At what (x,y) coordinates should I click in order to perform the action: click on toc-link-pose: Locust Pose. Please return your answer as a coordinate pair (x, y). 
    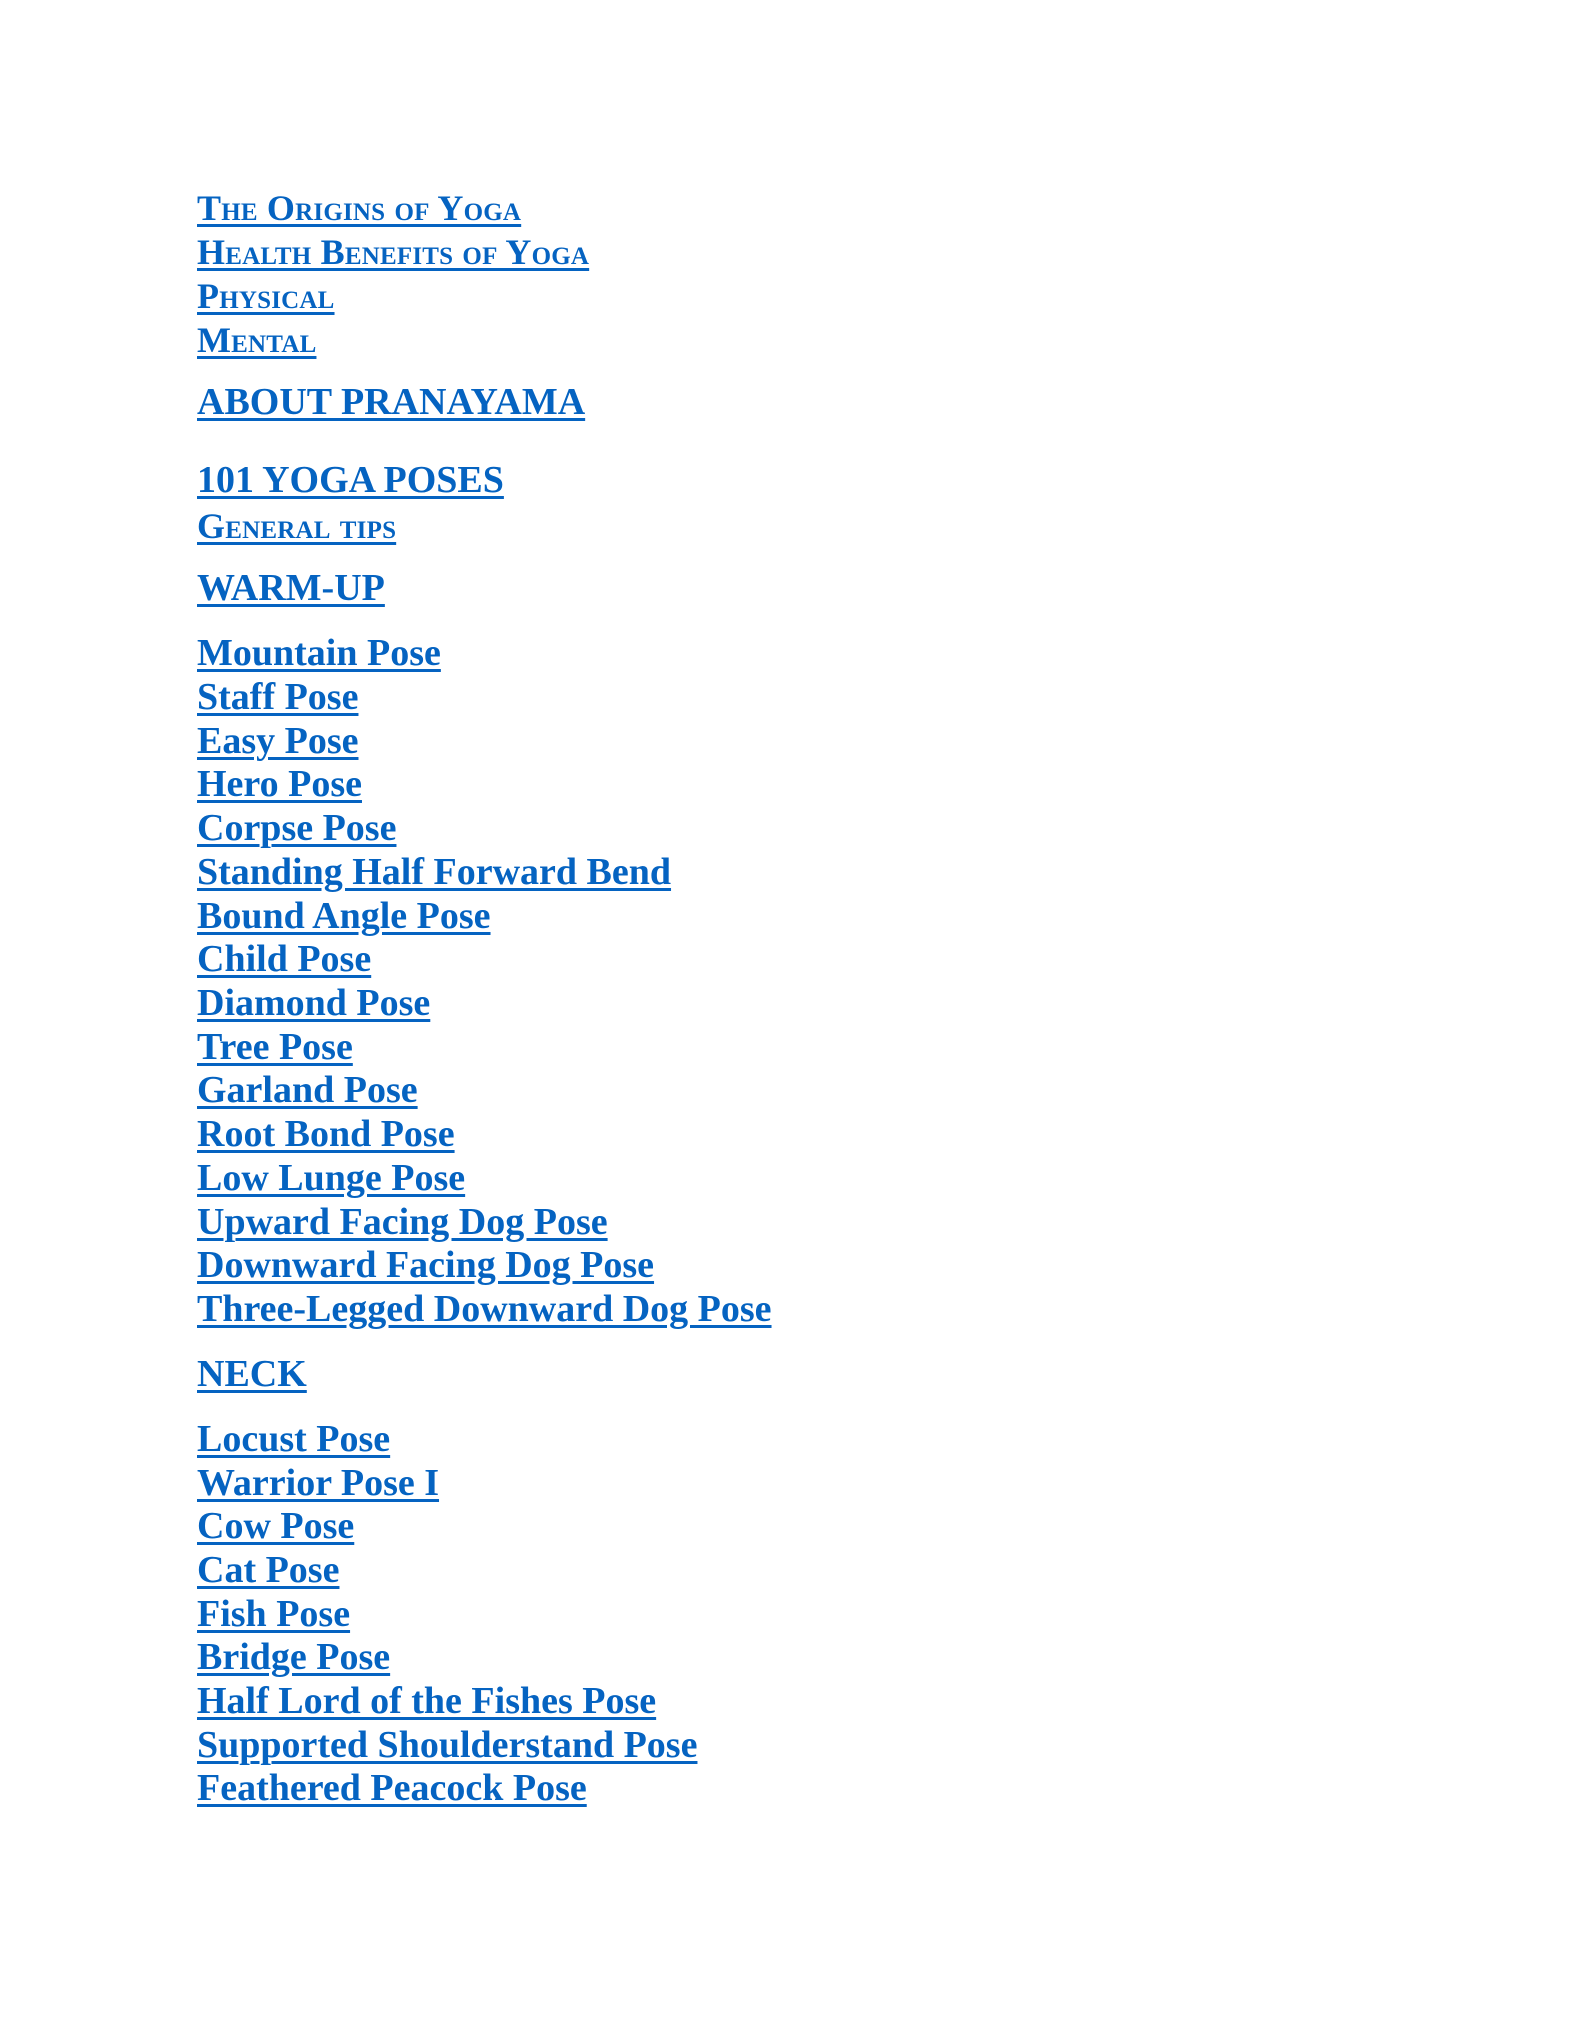
    Looking at the image, I should click on (293, 1439).